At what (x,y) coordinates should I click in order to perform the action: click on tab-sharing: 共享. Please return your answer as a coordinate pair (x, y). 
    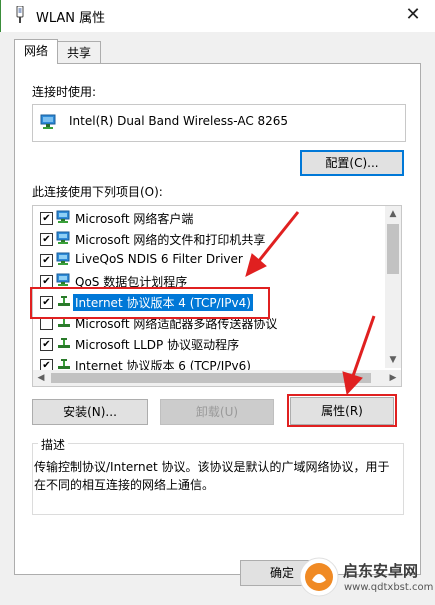
    Looking at the image, I should click on (79, 52).